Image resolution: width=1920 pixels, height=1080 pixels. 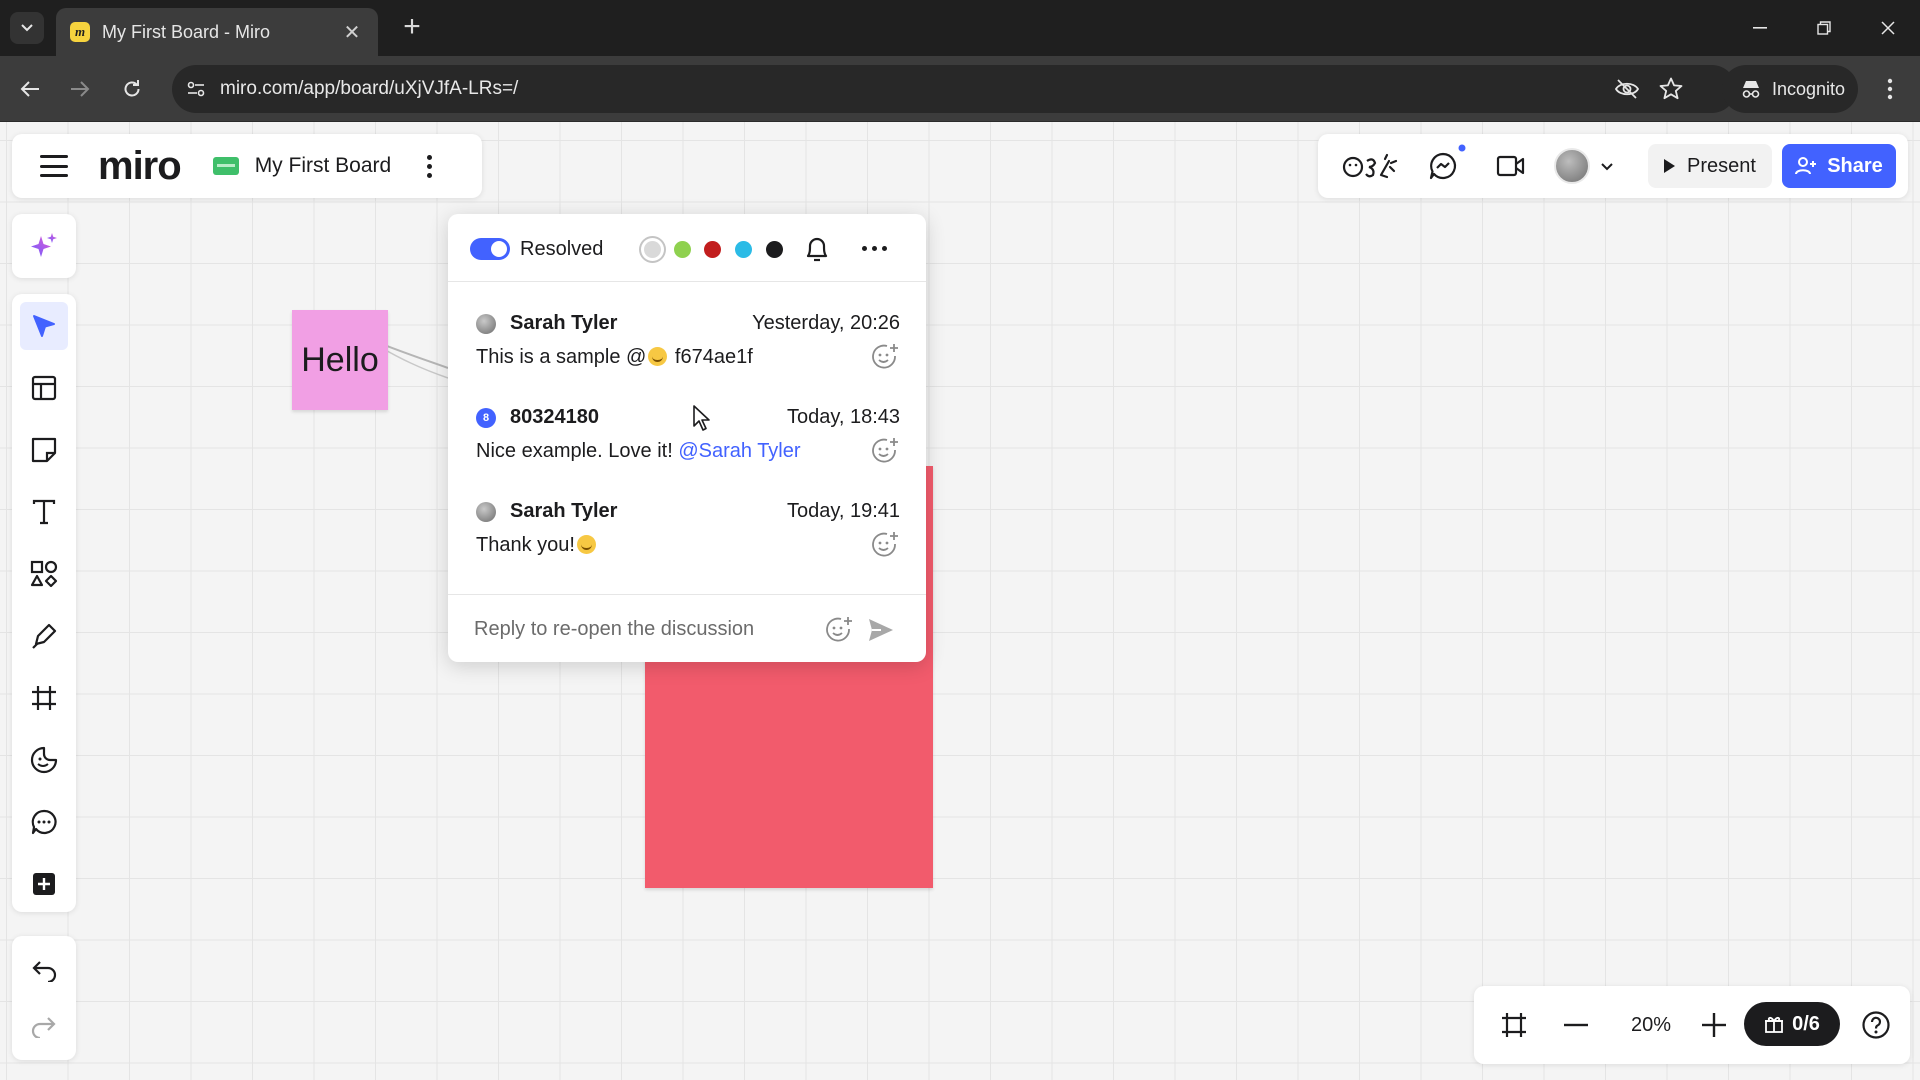 I want to click on frame-fit-icon, so click(x=1514, y=1025).